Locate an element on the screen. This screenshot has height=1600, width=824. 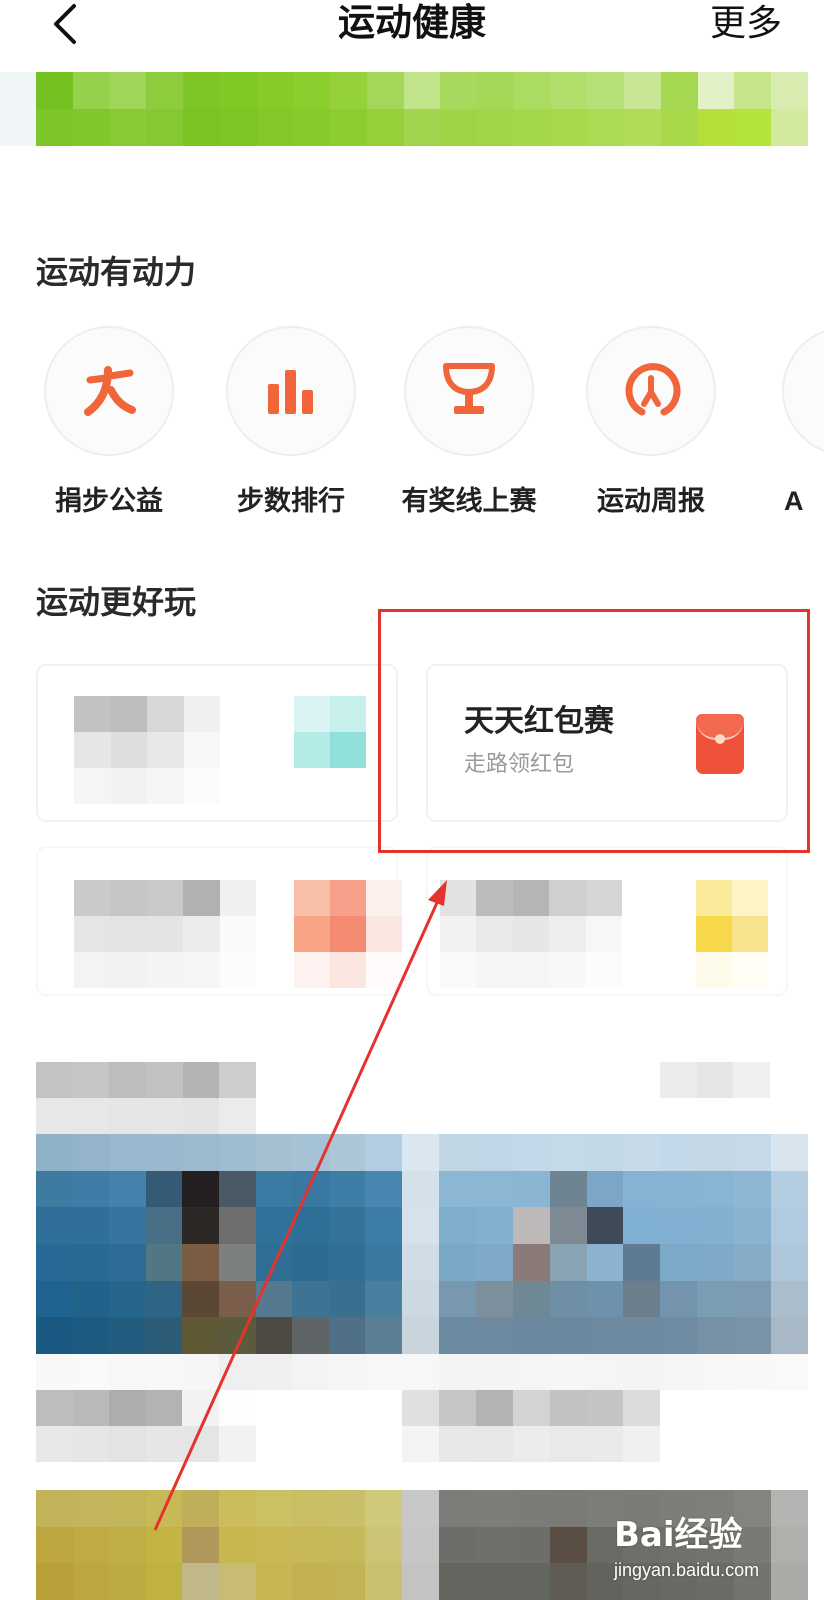
watermark-url: jingyan.baidu.com is located at coordinates (687, 1570).